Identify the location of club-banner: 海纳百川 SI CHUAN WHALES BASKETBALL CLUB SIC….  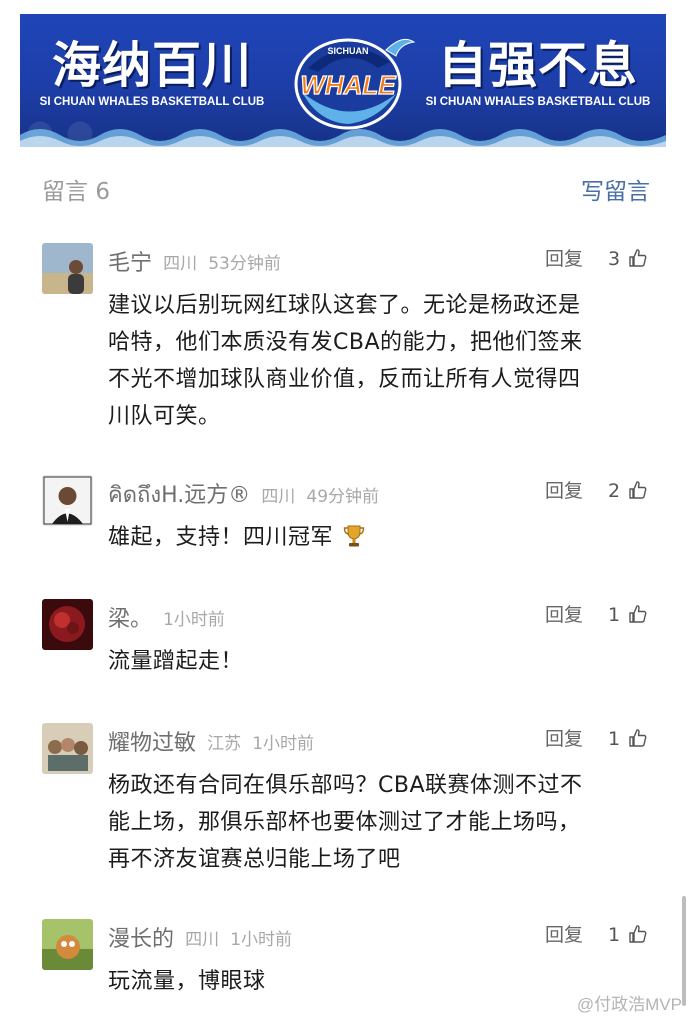
(343, 80).